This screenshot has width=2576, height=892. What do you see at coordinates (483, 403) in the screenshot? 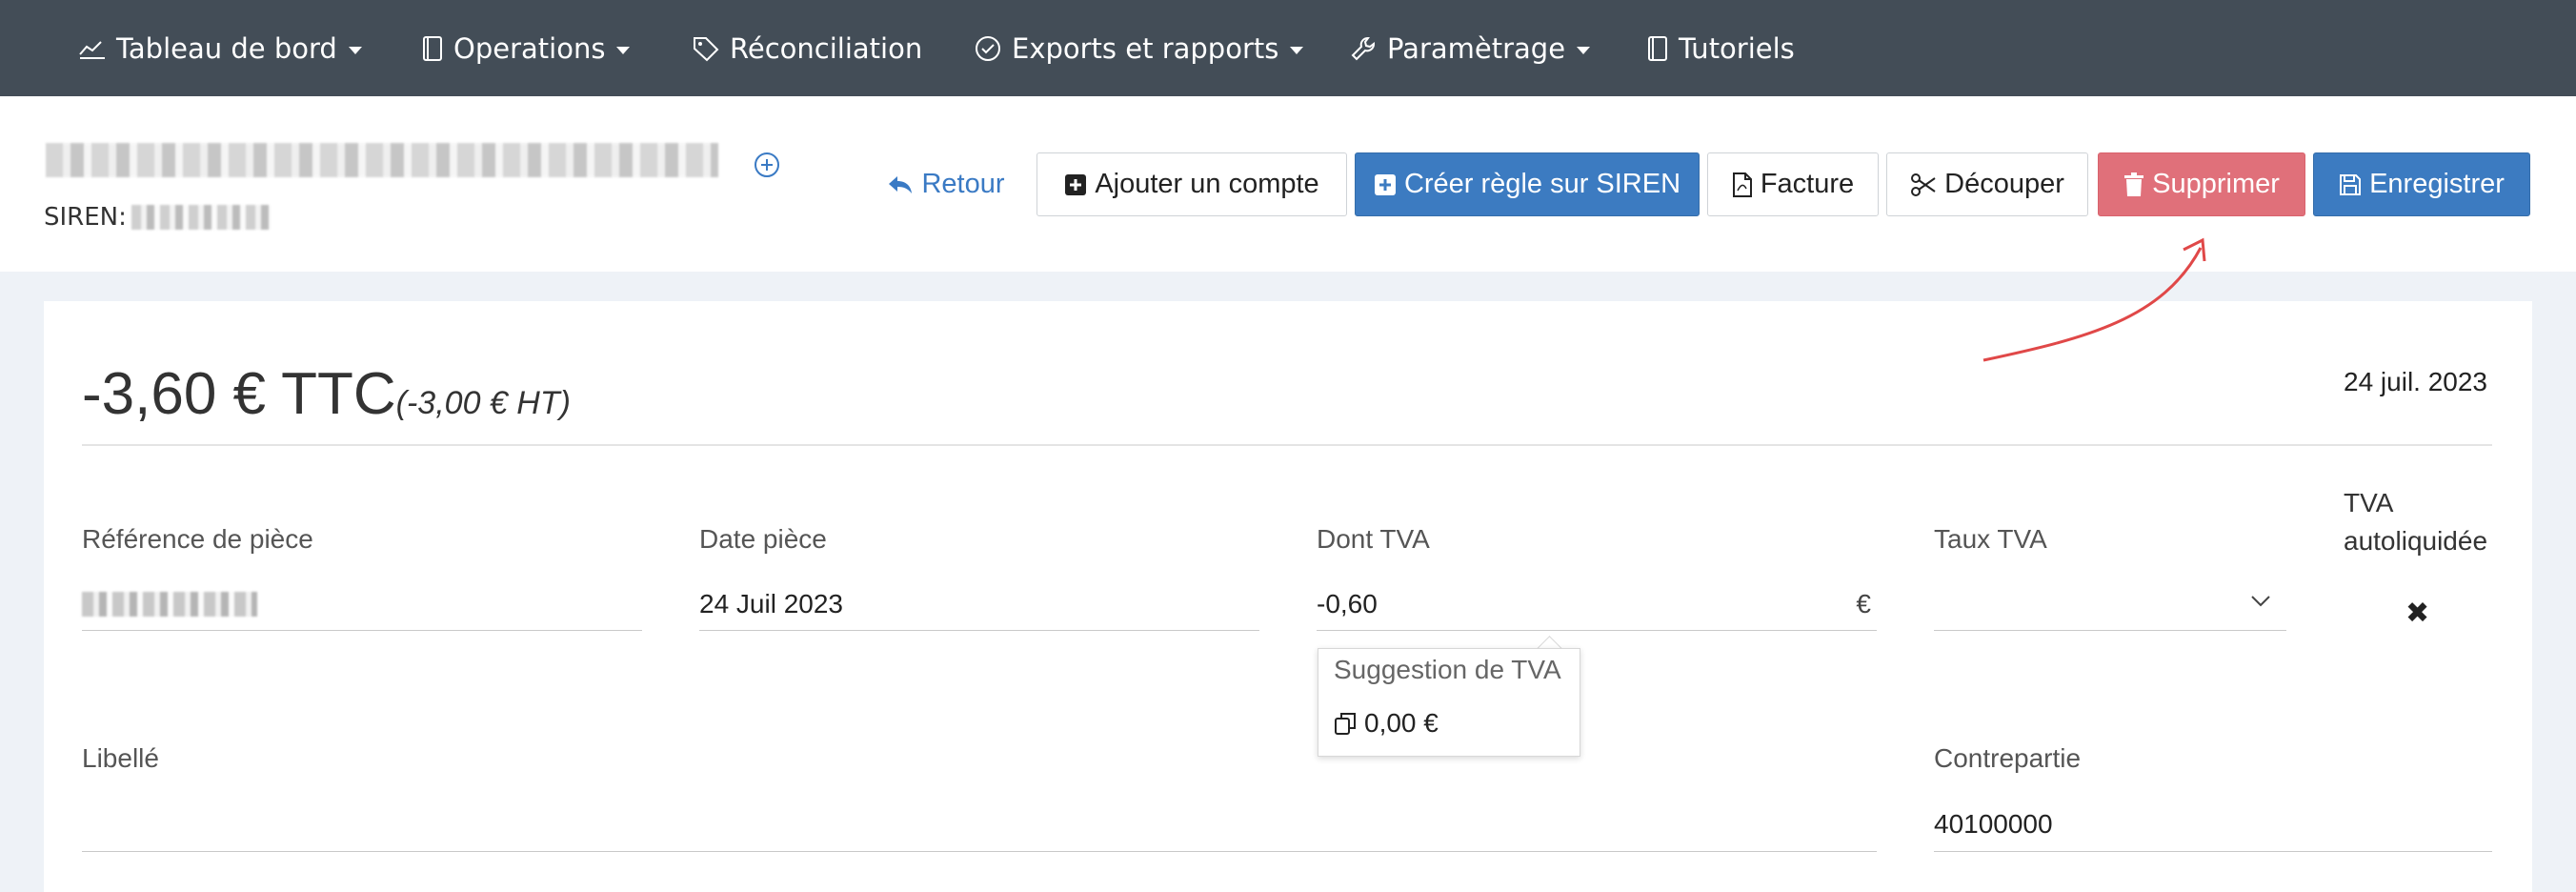
I see `amount-ht: (-3,00 € HT)` at bounding box center [483, 403].